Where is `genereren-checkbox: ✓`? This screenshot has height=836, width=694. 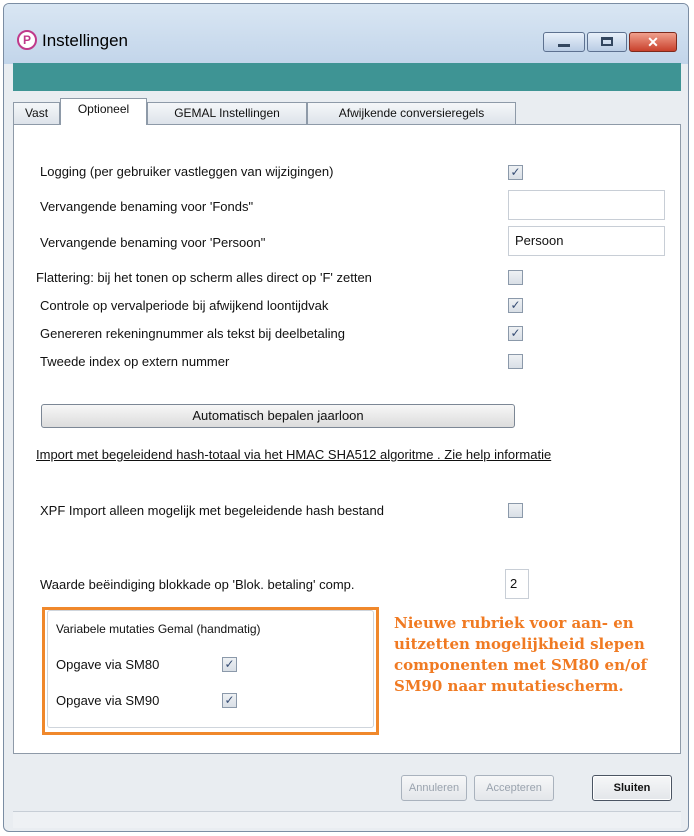
genereren-checkbox: ✓ is located at coordinates (515, 333).